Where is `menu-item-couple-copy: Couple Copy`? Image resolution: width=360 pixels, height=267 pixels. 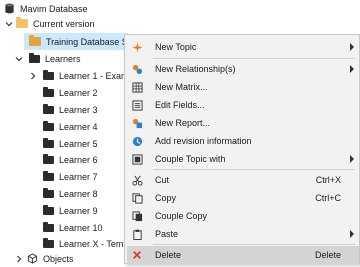 menu-item-couple-copy: Couple Copy is located at coordinates (243, 216).